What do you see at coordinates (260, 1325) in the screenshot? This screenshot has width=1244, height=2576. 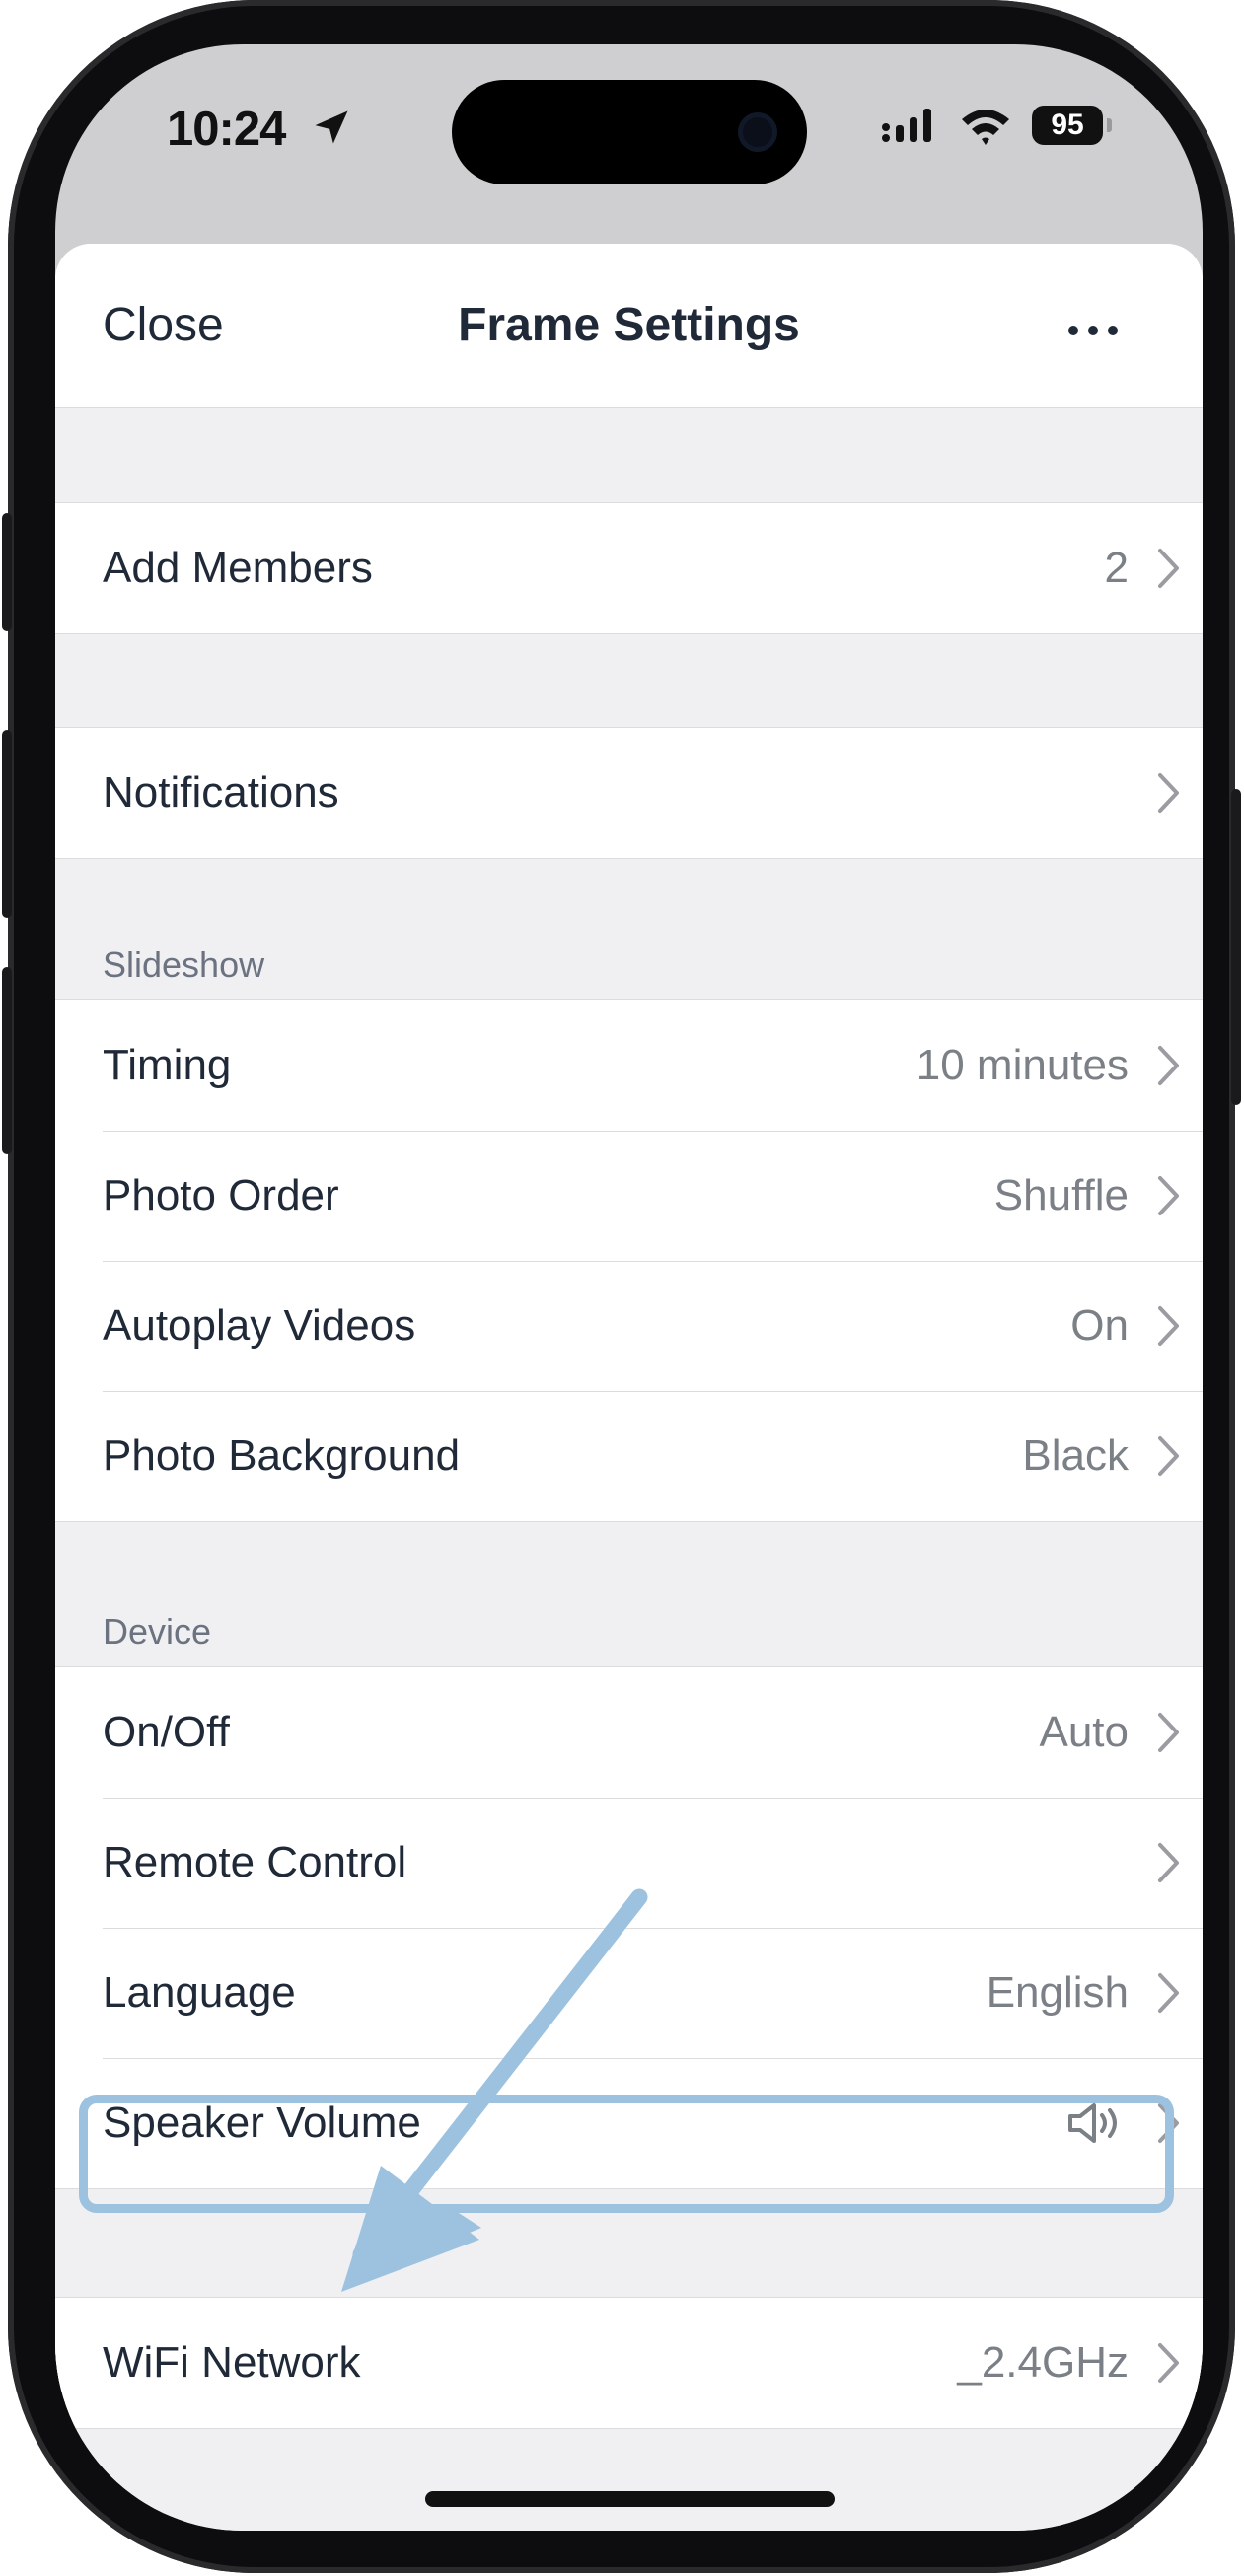 I see `row-label: Autoplay Videos` at bounding box center [260, 1325].